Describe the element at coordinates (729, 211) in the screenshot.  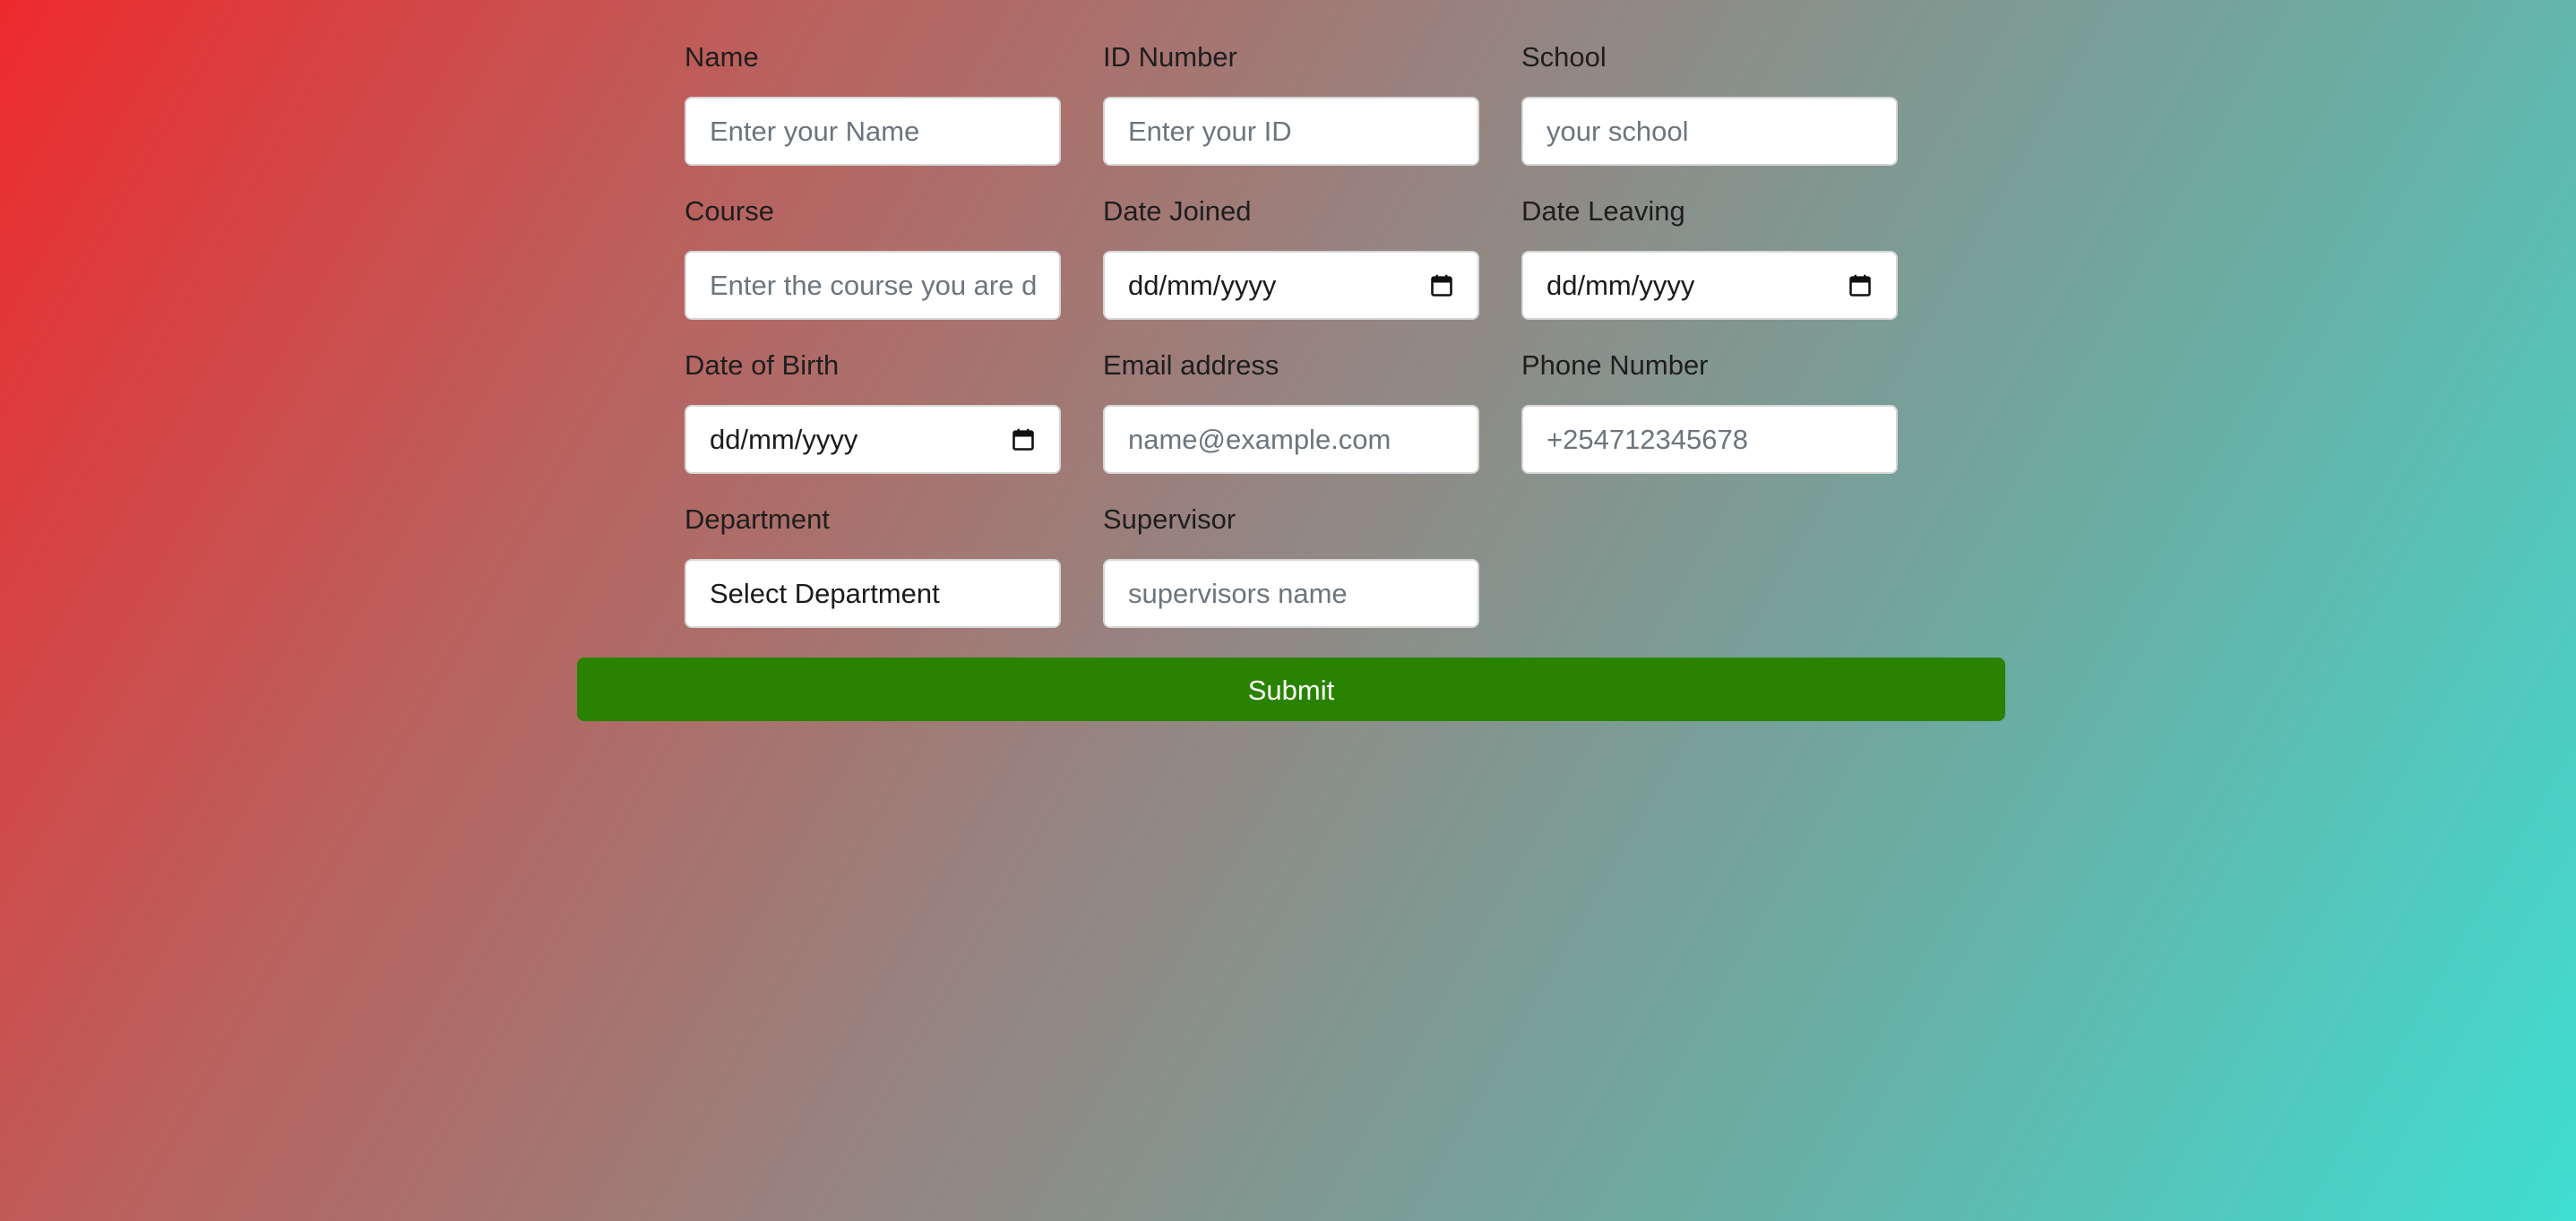
I see `course-label: Course` at that location.